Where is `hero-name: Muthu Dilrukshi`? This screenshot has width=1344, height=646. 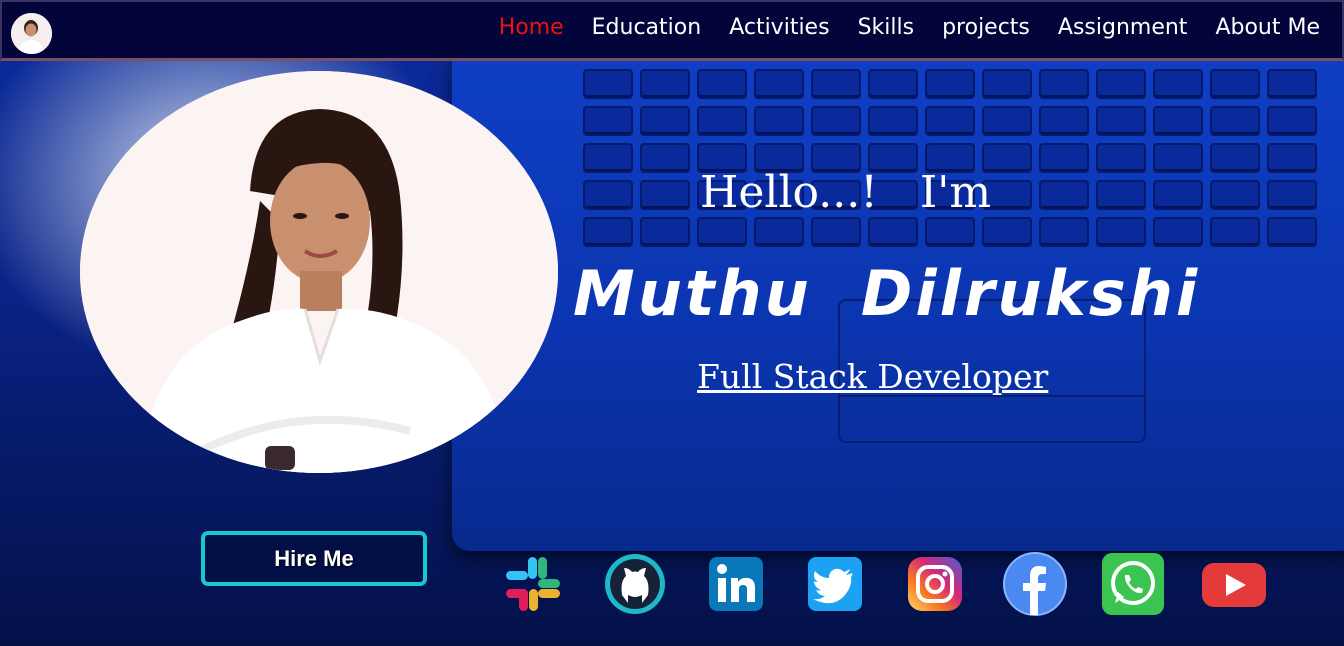 hero-name: Muthu Dilrukshi is located at coordinates (887, 293).